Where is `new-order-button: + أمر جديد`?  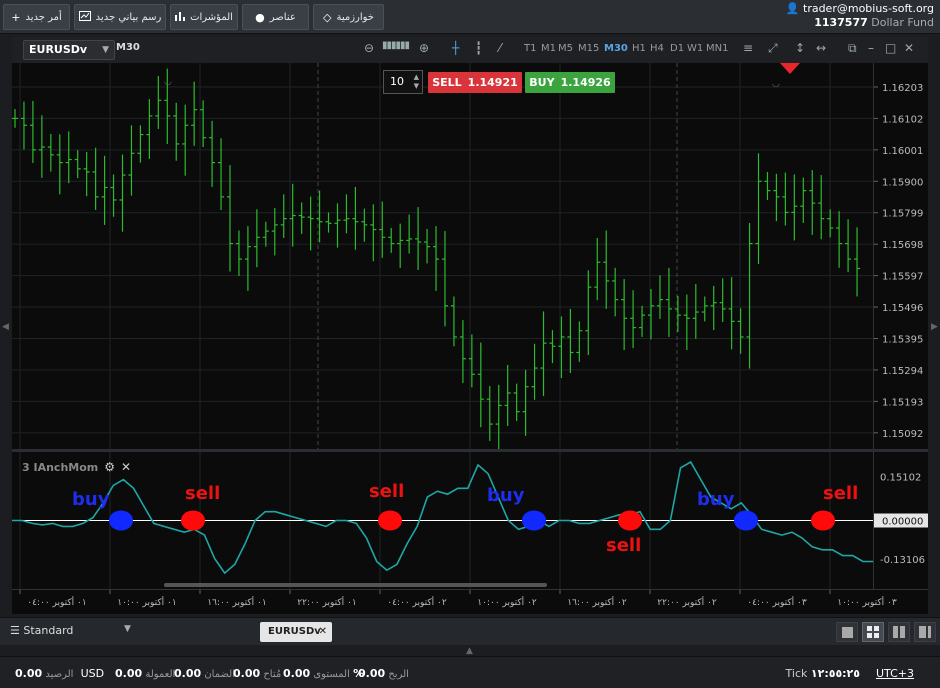 new-order-button: + أمر جديد is located at coordinates (36, 17).